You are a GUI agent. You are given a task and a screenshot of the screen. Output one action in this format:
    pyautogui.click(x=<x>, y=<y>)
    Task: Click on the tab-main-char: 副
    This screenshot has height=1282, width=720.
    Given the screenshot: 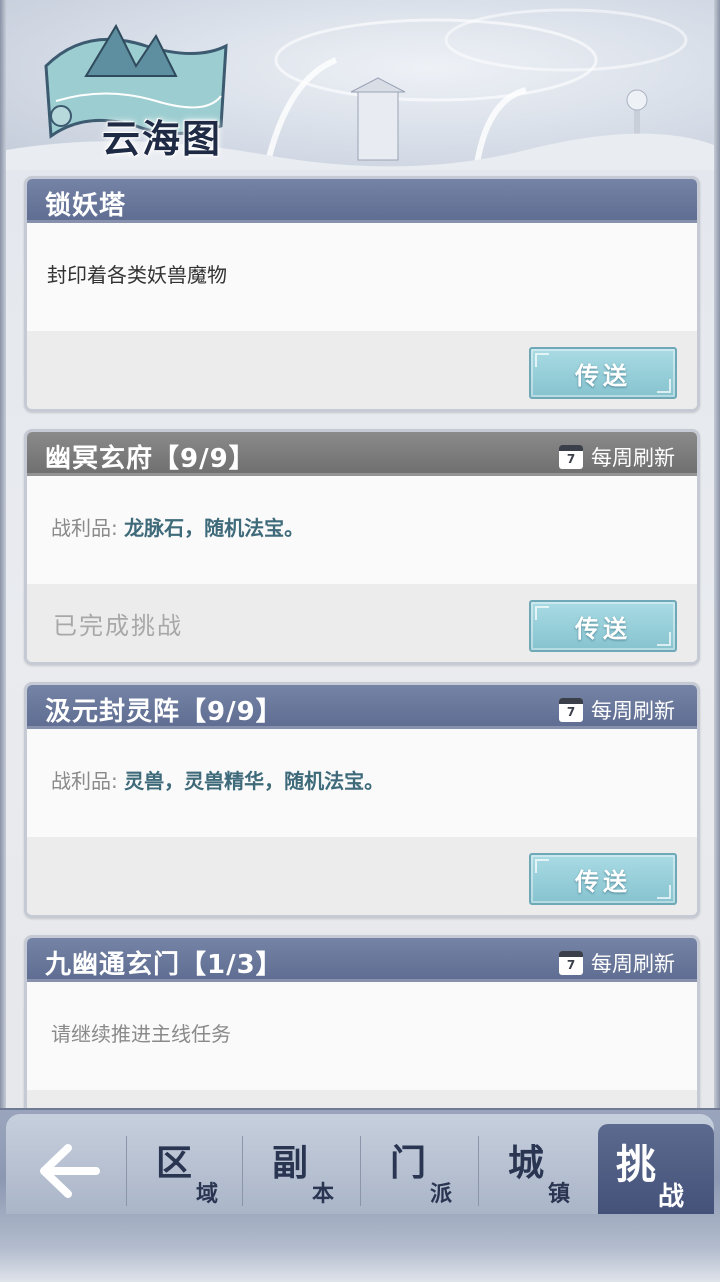 What is the action you would take?
    pyautogui.click(x=290, y=1163)
    